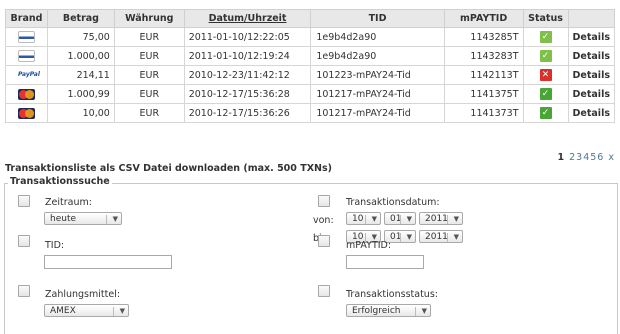 Image resolution: width=620 pixels, height=334 pixels. Describe the element at coordinates (376, 311) in the screenshot. I see `transaktionsstatus-value: Erfolgreich` at that location.